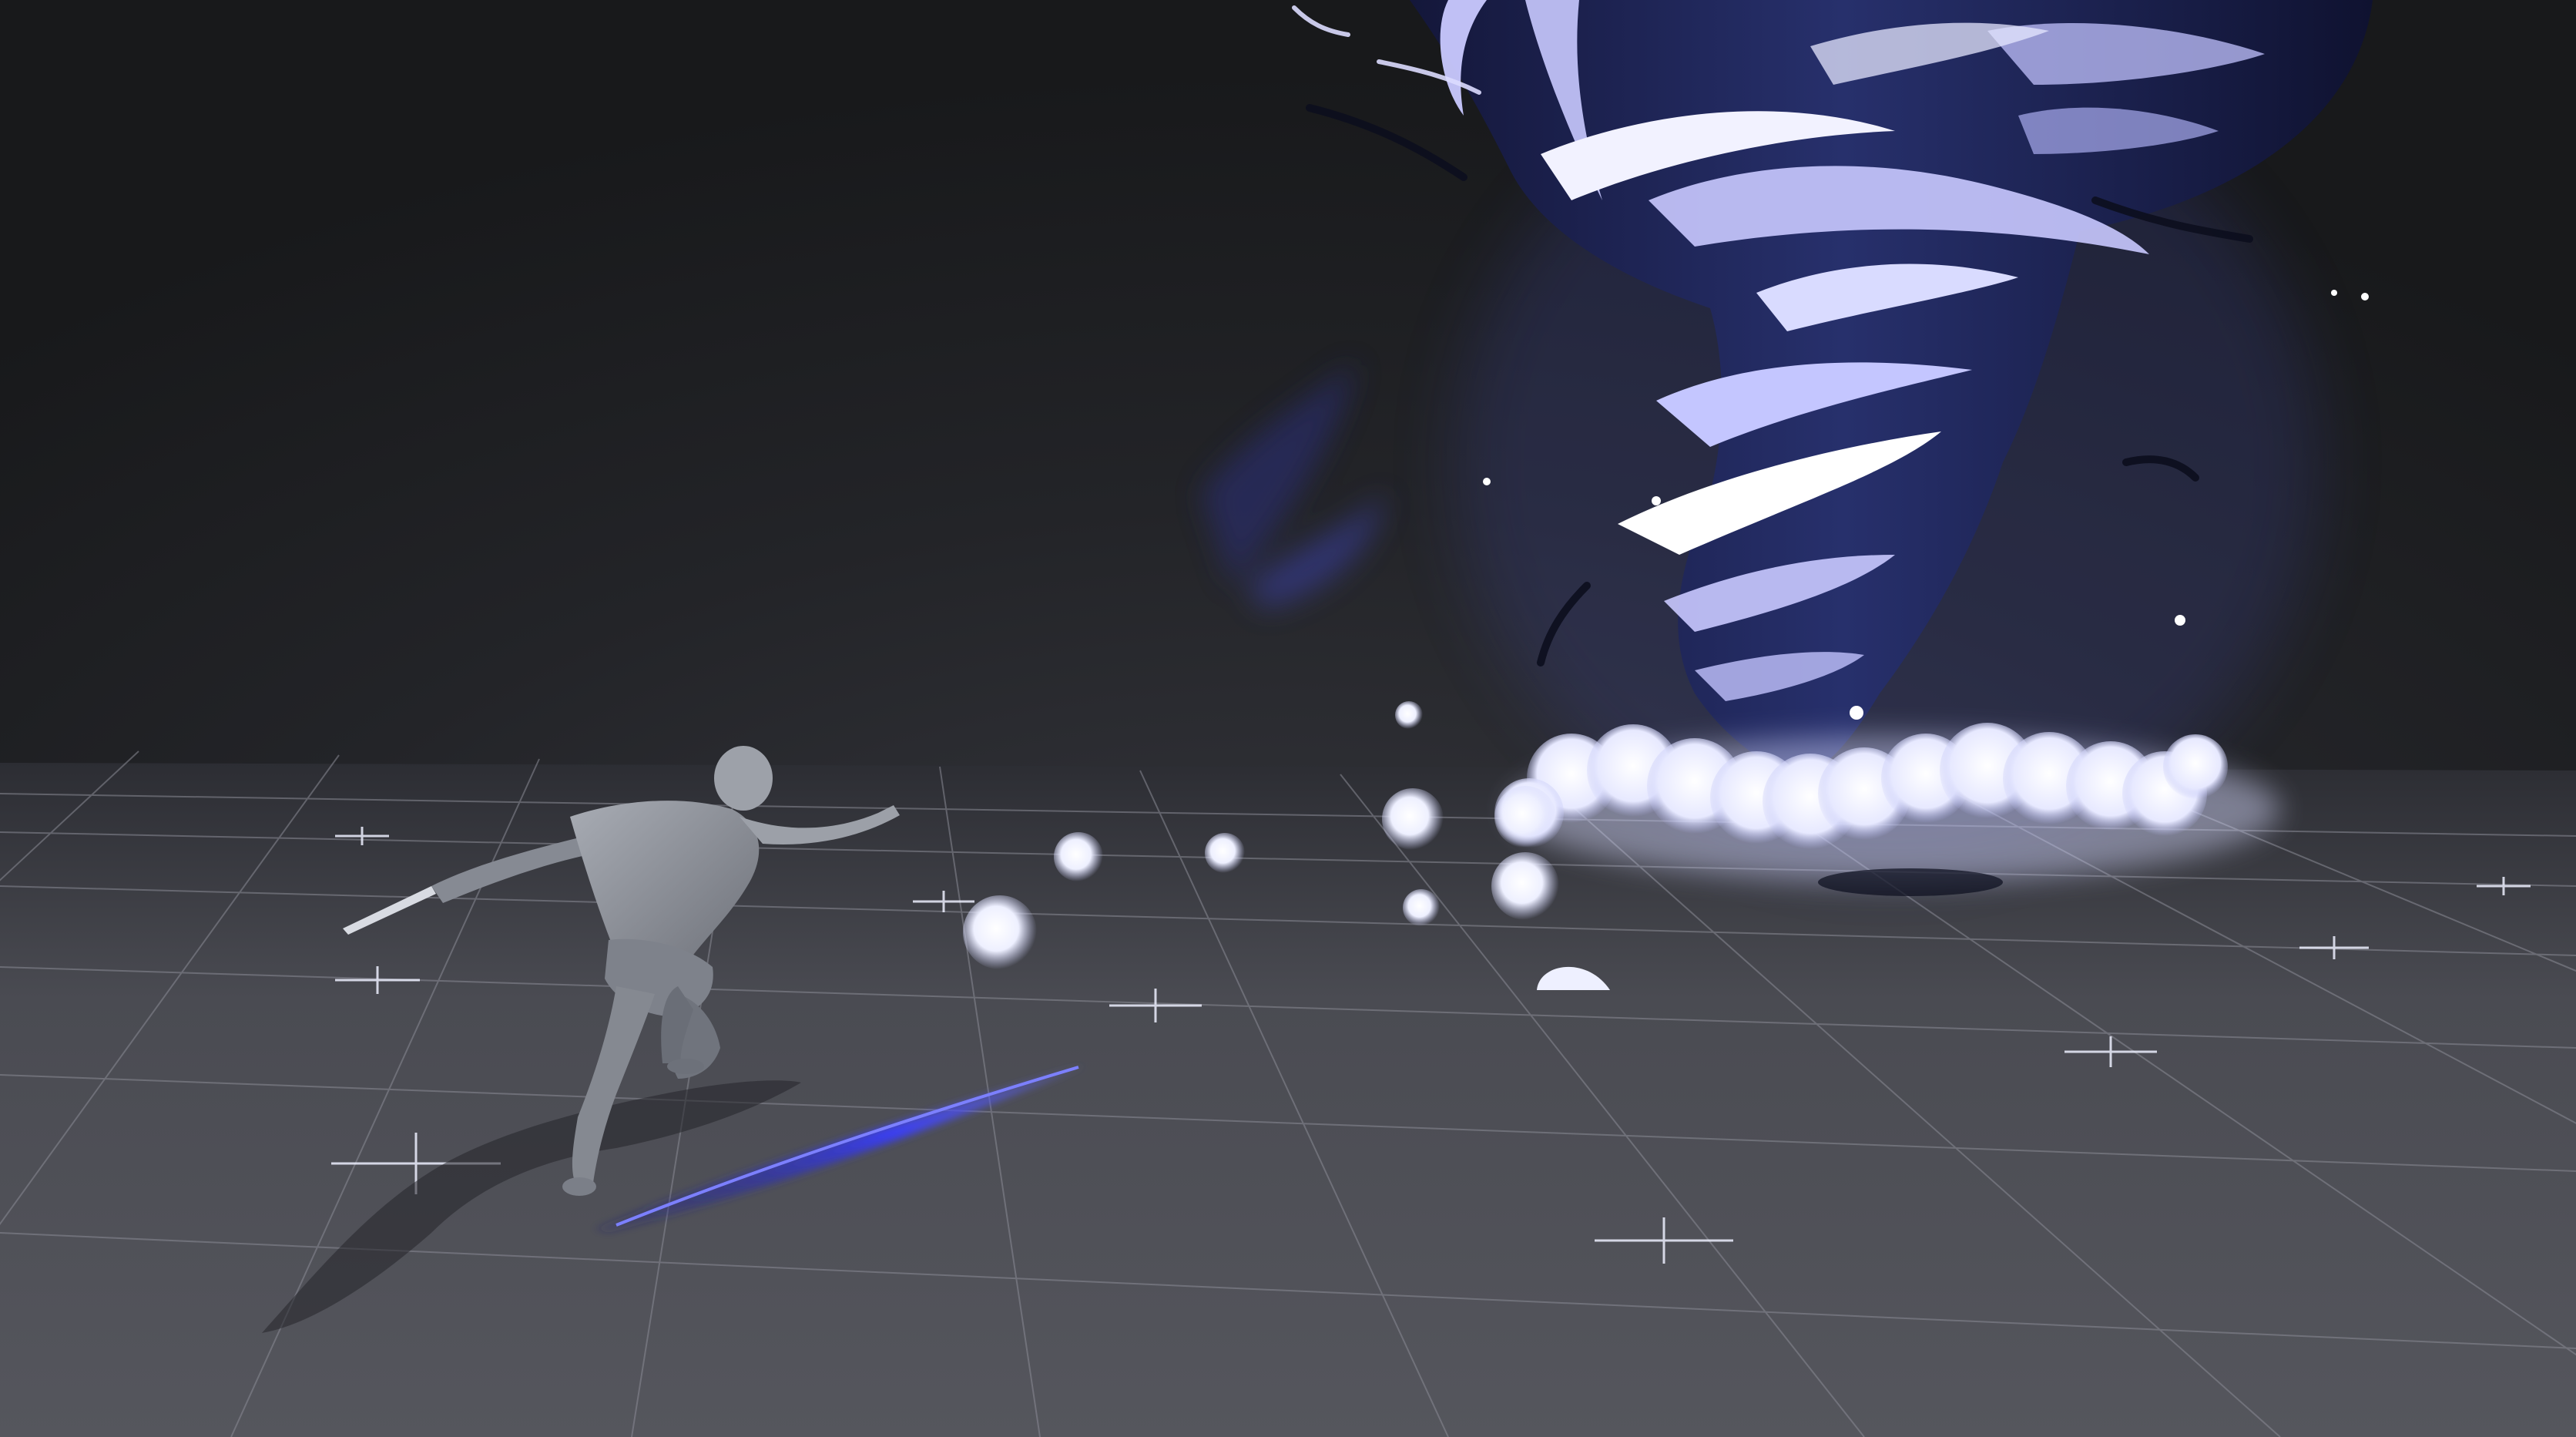  What do you see at coordinates (1910, 882) in the screenshot?
I see `tornado-base-shadow` at bounding box center [1910, 882].